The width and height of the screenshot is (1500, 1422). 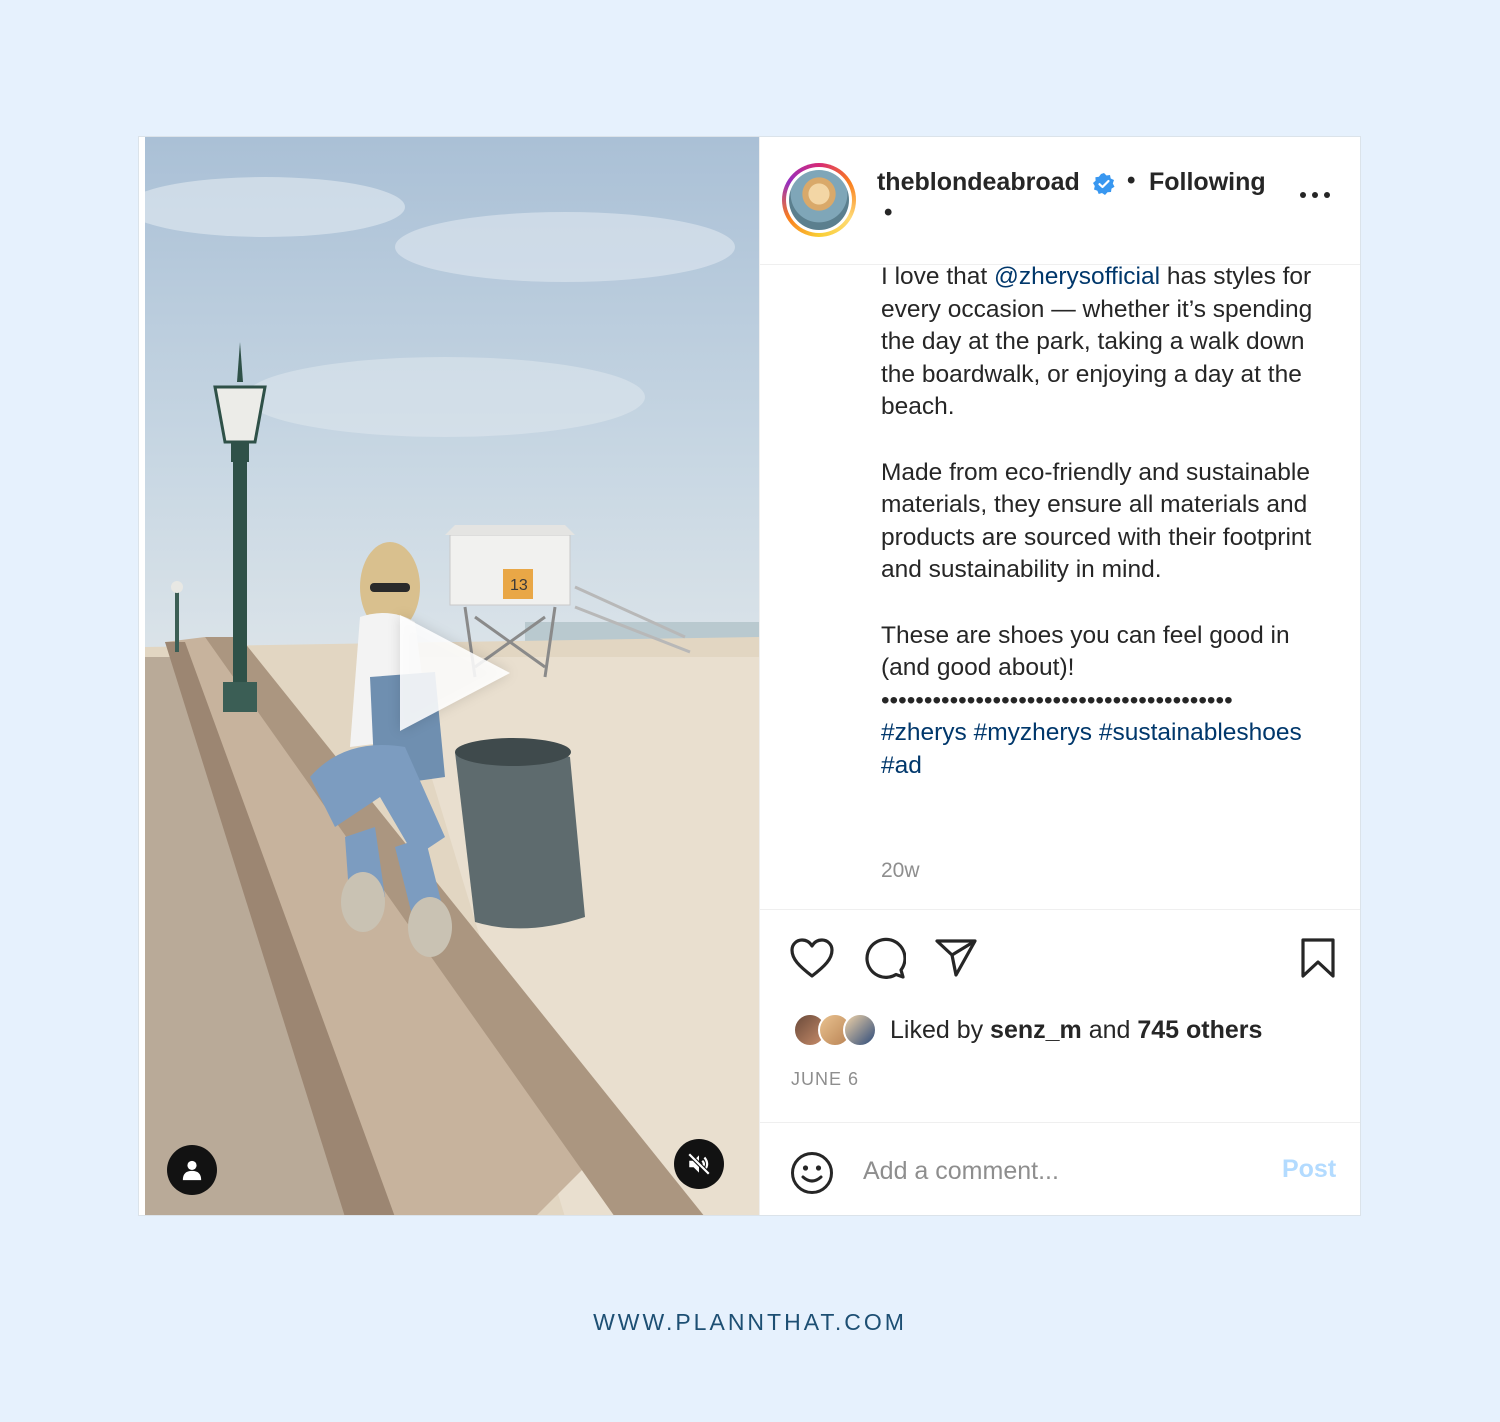 I want to click on comment-input, so click(x=1057, y=1171).